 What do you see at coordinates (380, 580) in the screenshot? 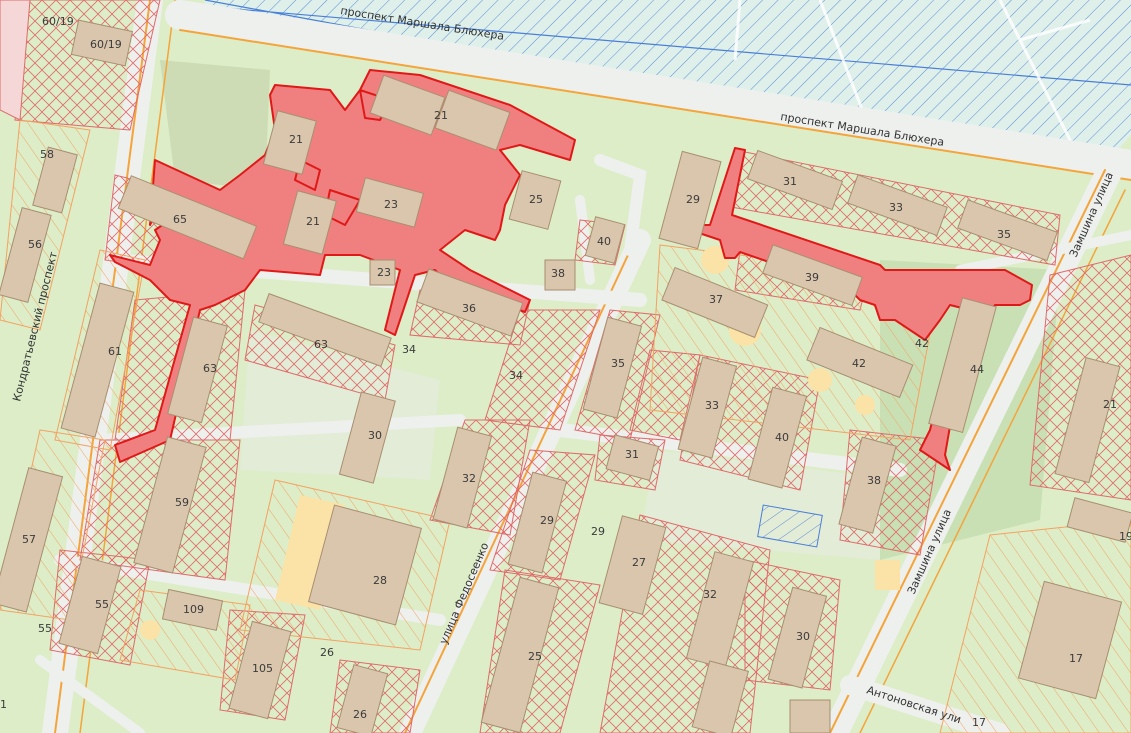
I see `house-number: 28` at bounding box center [380, 580].